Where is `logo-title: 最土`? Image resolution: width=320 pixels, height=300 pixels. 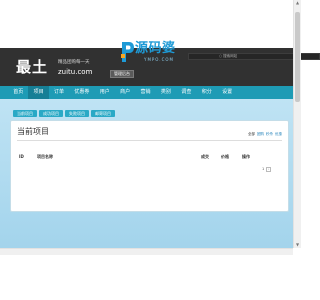 logo-title: 最土 is located at coordinates (32, 67).